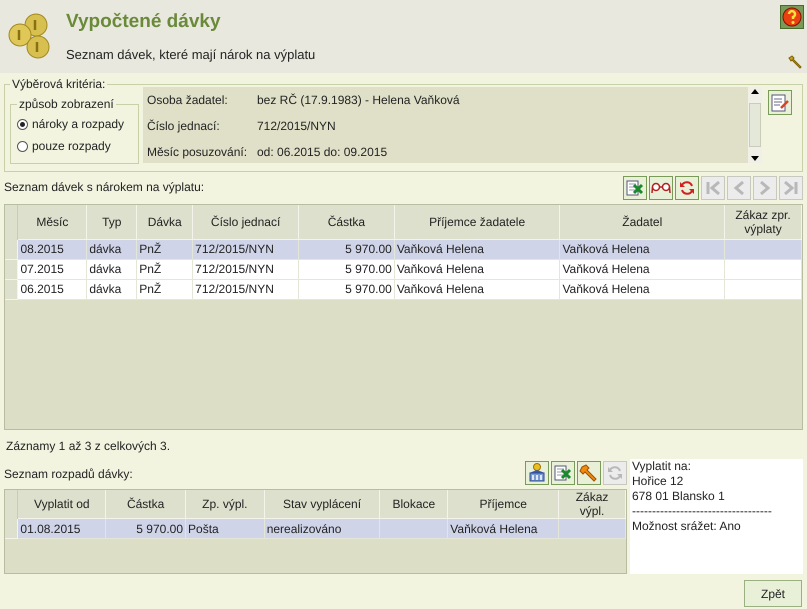  What do you see at coordinates (191, 55) in the screenshot?
I see `page-subtitle: Seznam dávek, které mají nárok na výplatu` at bounding box center [191, 55].